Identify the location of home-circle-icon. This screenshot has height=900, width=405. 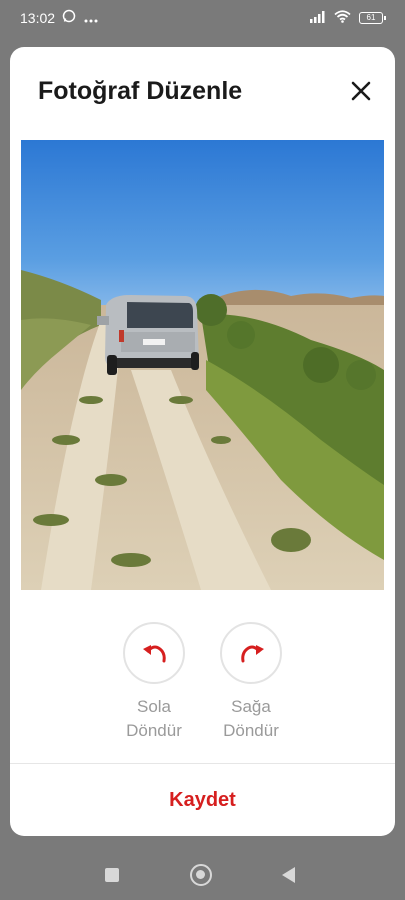
(201, 875).